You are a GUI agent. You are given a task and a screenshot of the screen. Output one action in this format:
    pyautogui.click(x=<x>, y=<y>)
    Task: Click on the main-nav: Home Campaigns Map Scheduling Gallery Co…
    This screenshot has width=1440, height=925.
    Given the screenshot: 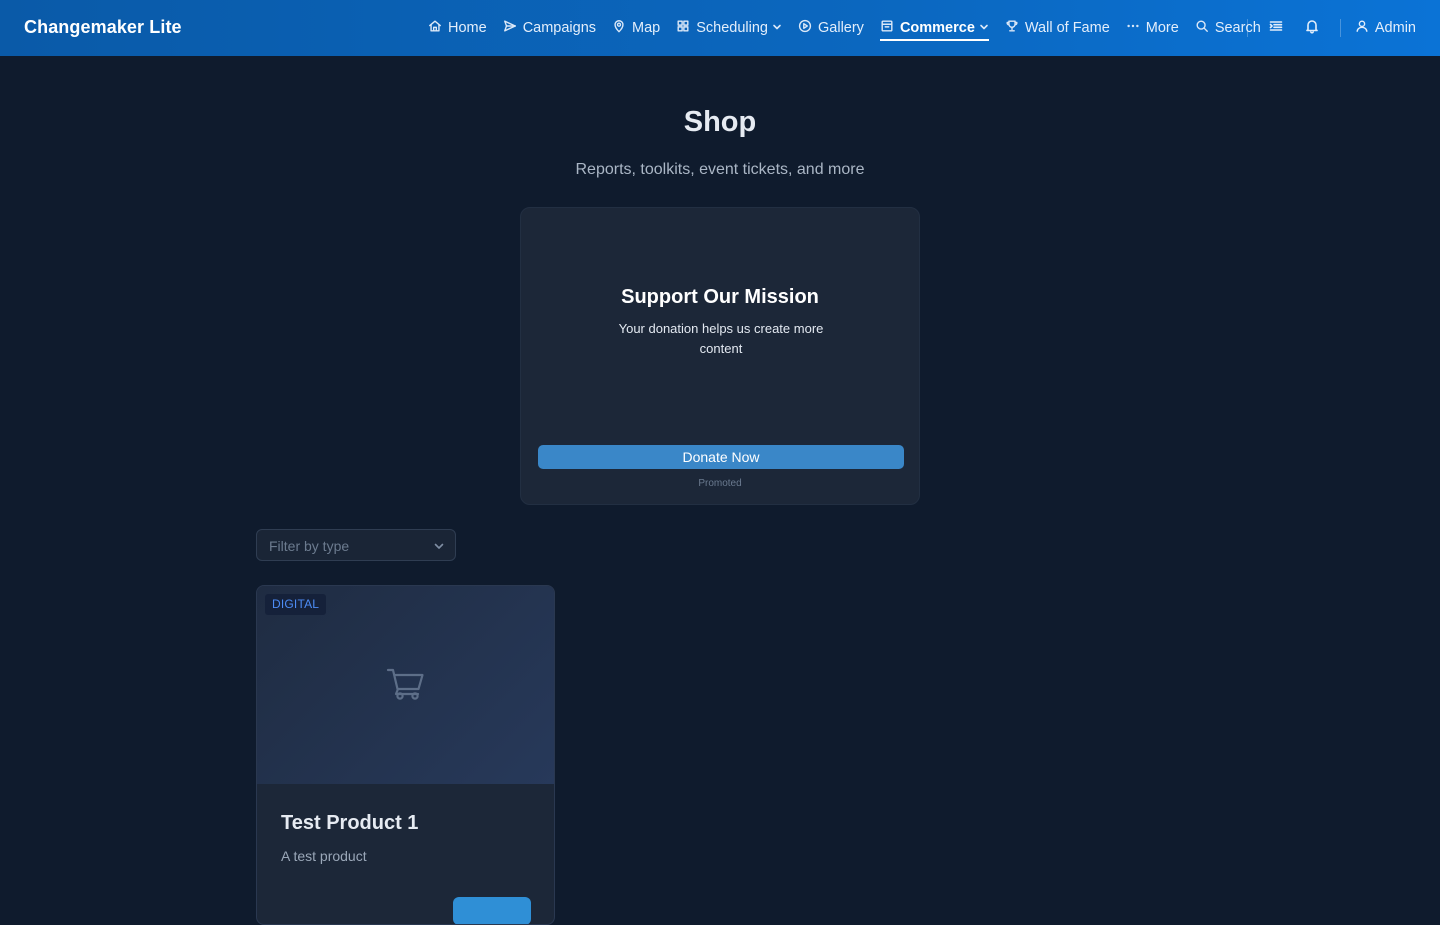 What is the action you would take?
    pyautogui.click(x=844, y=28)
    